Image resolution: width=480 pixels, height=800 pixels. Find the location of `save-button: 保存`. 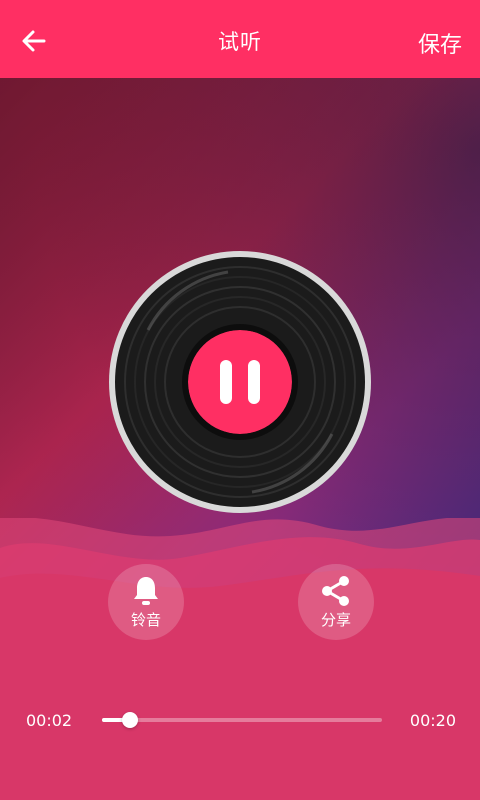

save-button: 保存 is located at coordinates (440, 43).